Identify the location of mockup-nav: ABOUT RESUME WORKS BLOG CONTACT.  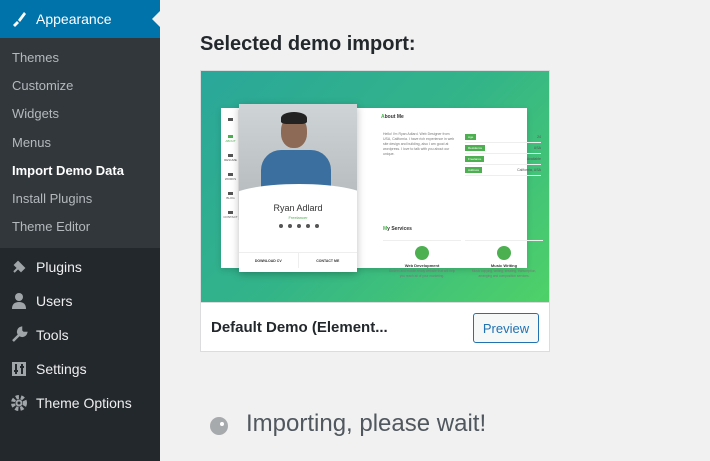
(231, 165).